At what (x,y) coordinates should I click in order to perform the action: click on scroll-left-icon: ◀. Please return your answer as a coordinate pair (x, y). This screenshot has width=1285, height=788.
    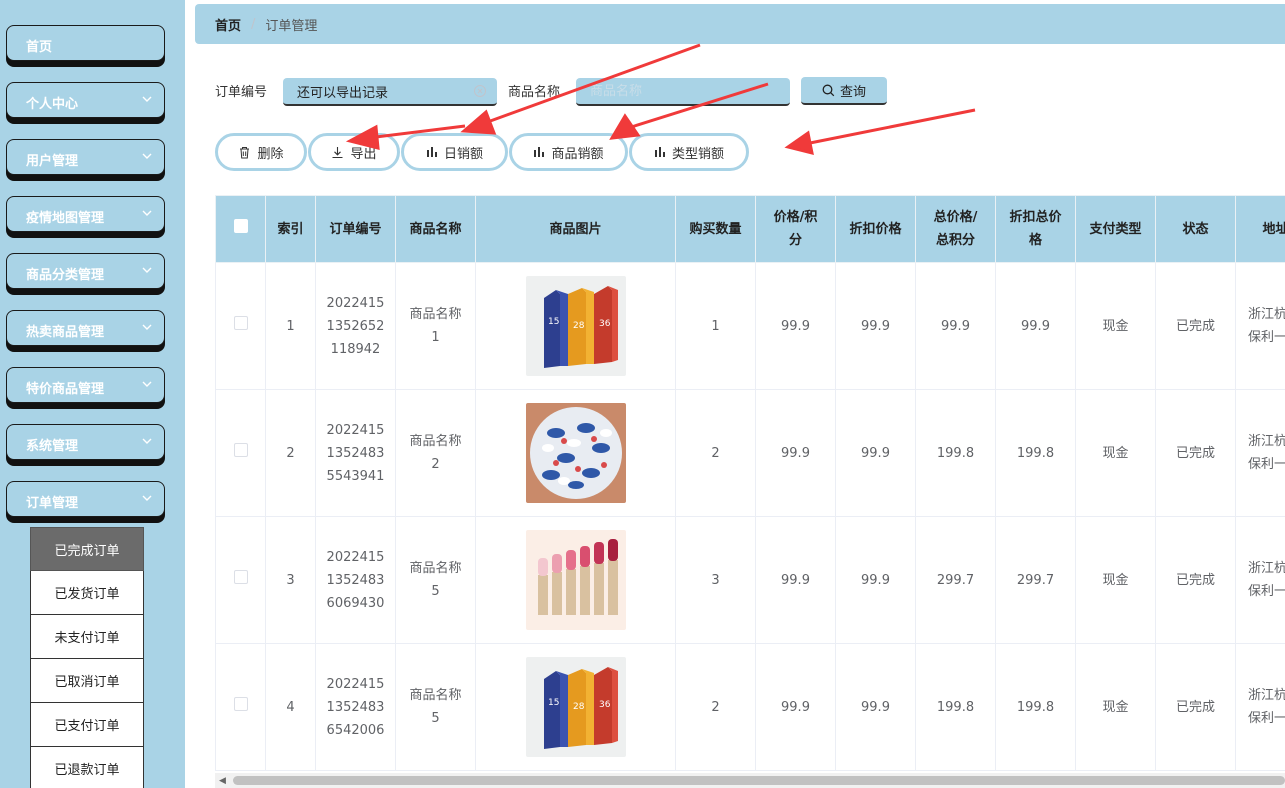
    Looking at the image, I should click on (222, 781).